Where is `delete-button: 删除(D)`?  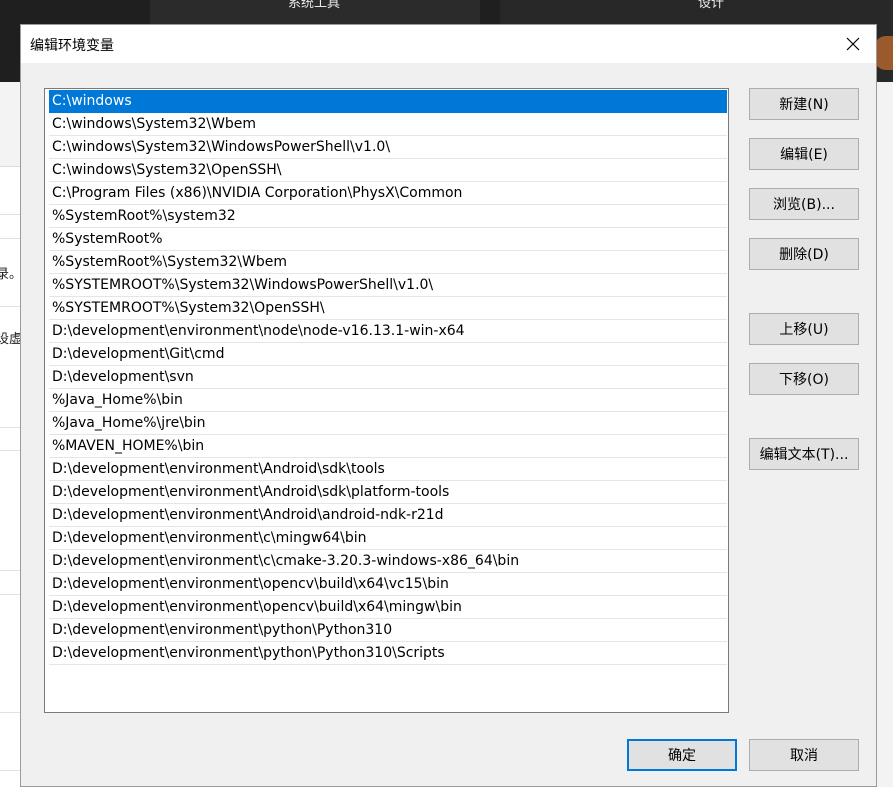
delete-button: 删除(D) is located at coordinates (804, 254).